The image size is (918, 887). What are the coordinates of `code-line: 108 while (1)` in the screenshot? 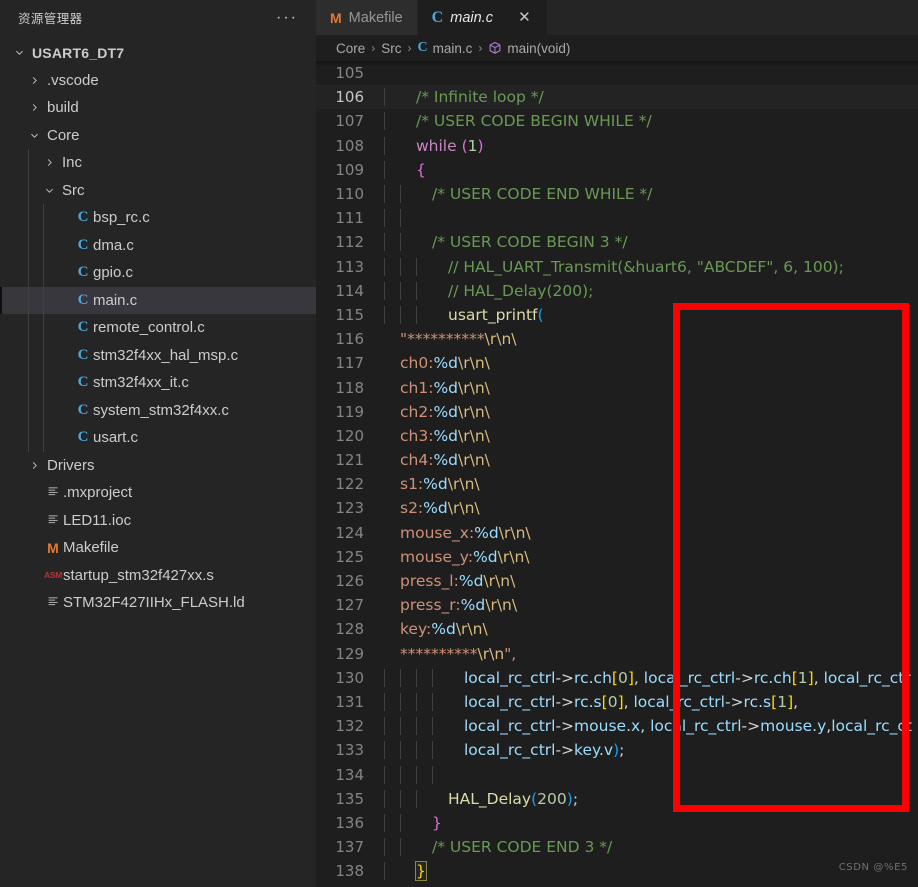 It's located at (617, 146).